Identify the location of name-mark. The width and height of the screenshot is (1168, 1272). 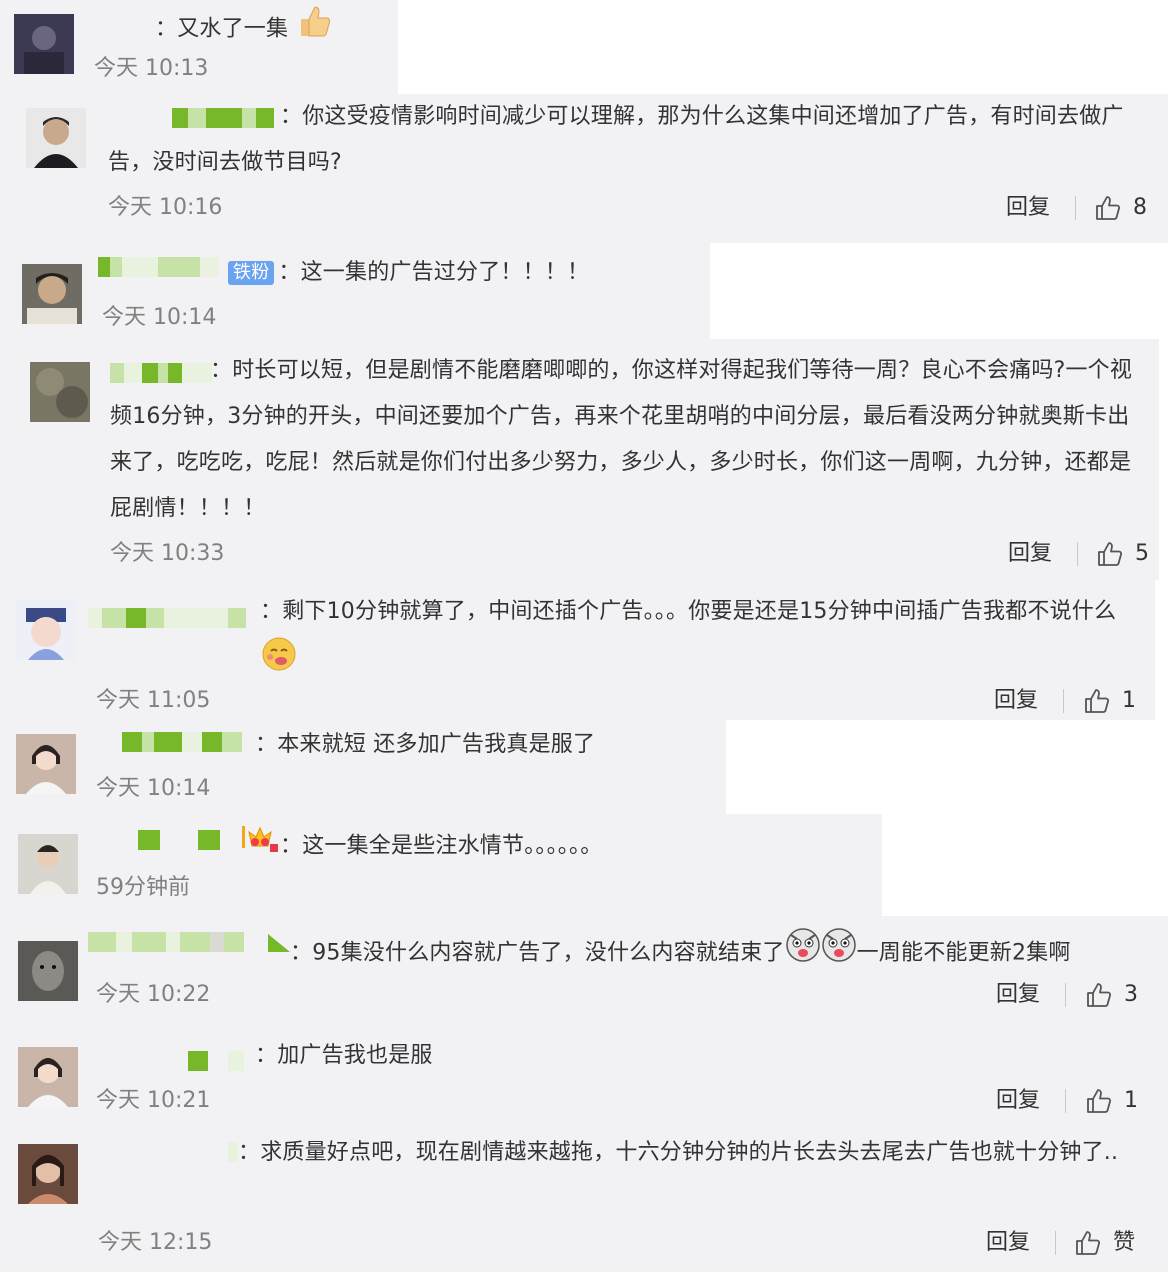
(279, 944).